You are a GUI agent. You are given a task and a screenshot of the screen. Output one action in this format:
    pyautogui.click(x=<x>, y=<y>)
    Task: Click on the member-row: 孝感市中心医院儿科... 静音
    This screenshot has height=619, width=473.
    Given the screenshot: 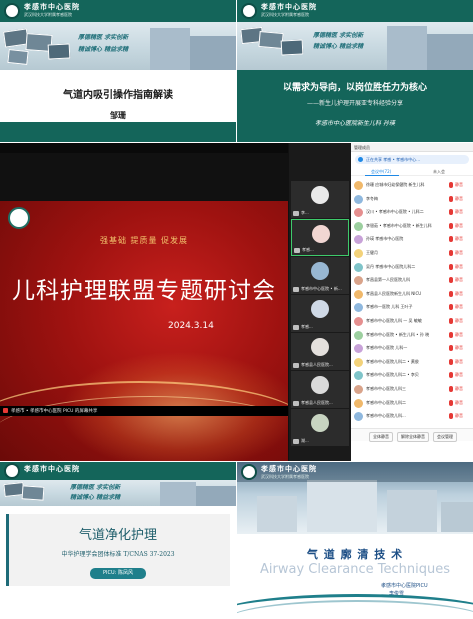 What is the action you would take?
    pyautogui.click(x=412, y=416)
    